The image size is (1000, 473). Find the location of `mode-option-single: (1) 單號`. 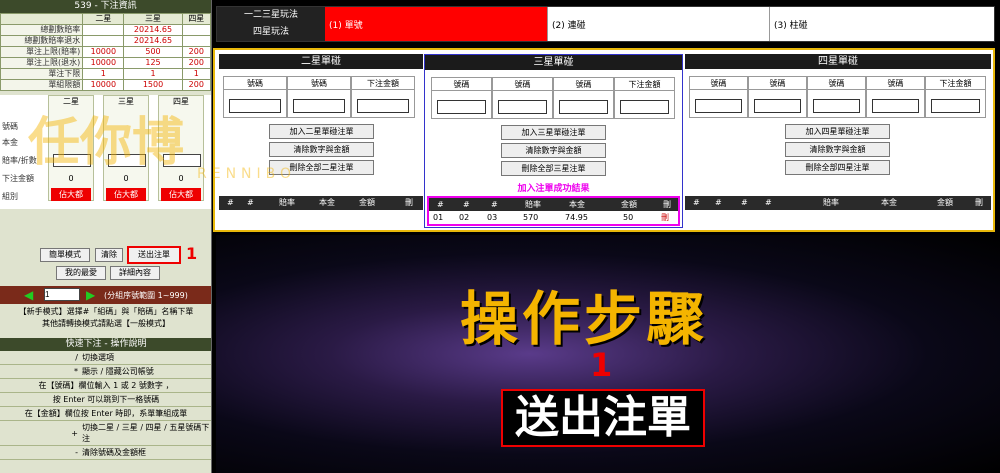

mode-option-single: (1) 單號 is located at coordinates (436, 24).